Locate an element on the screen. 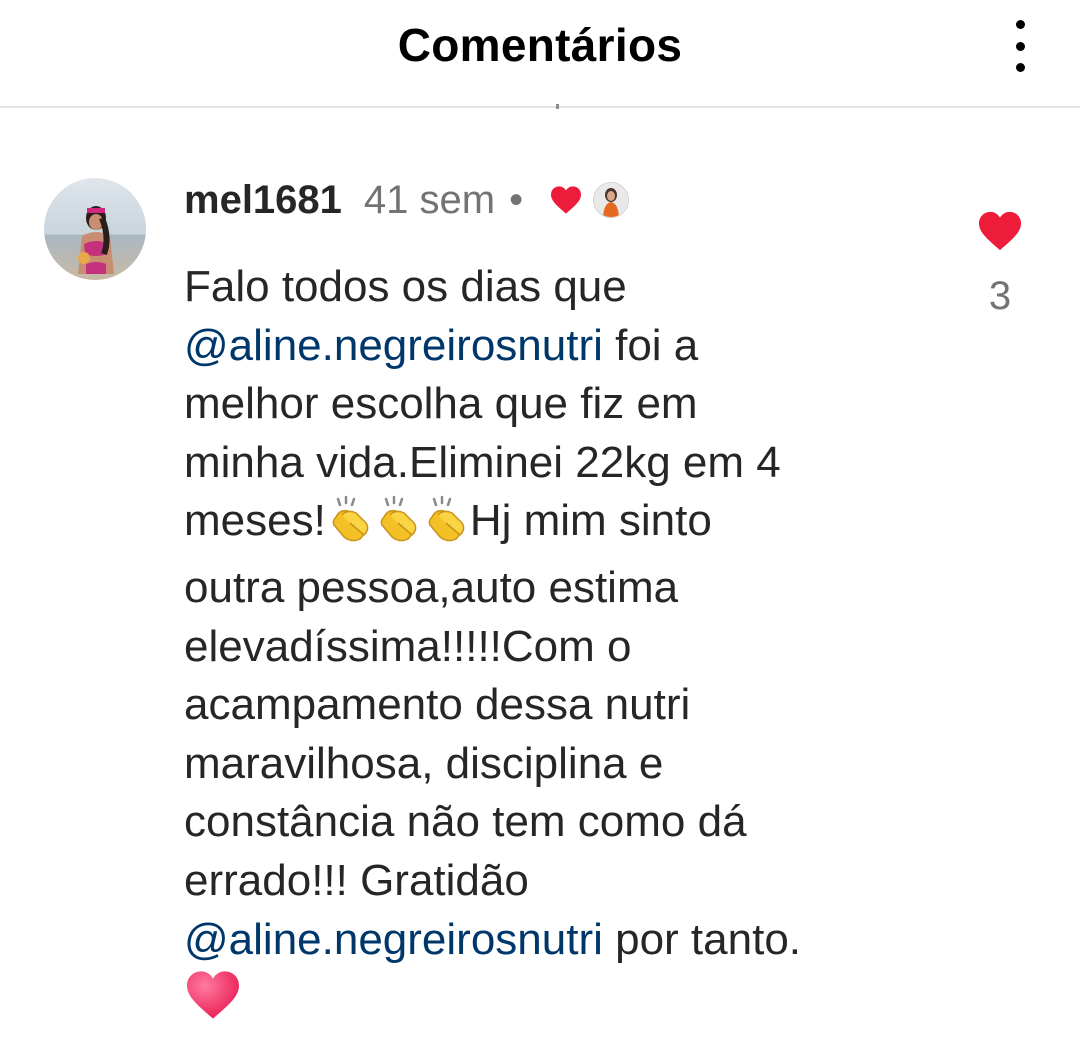 The width and height of the screenshot is (1080, 1041). comment-text-segment: outra pessoa,auto estima is located at coordinates (431, 587).